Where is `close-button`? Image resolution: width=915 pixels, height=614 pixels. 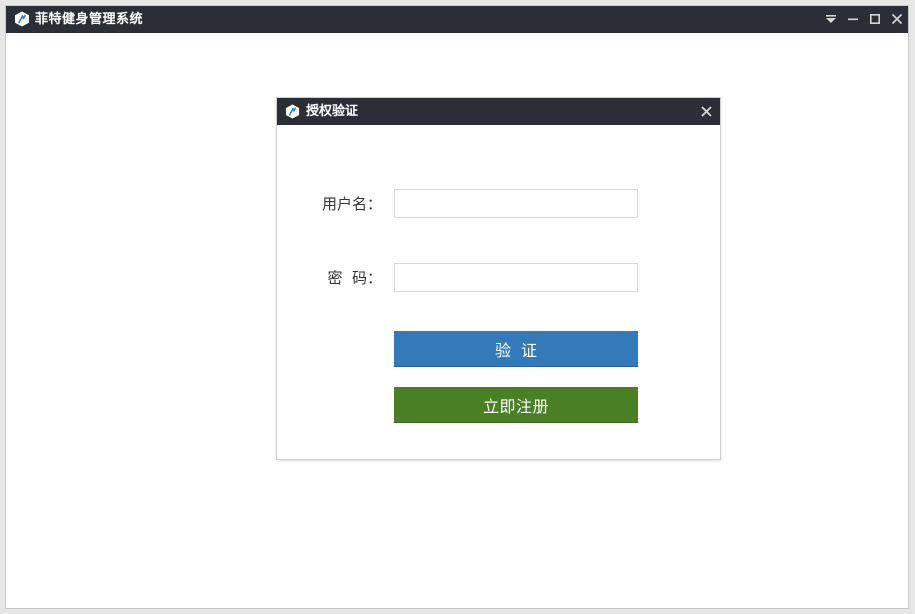
close-button is located at coordinates (897, 19).